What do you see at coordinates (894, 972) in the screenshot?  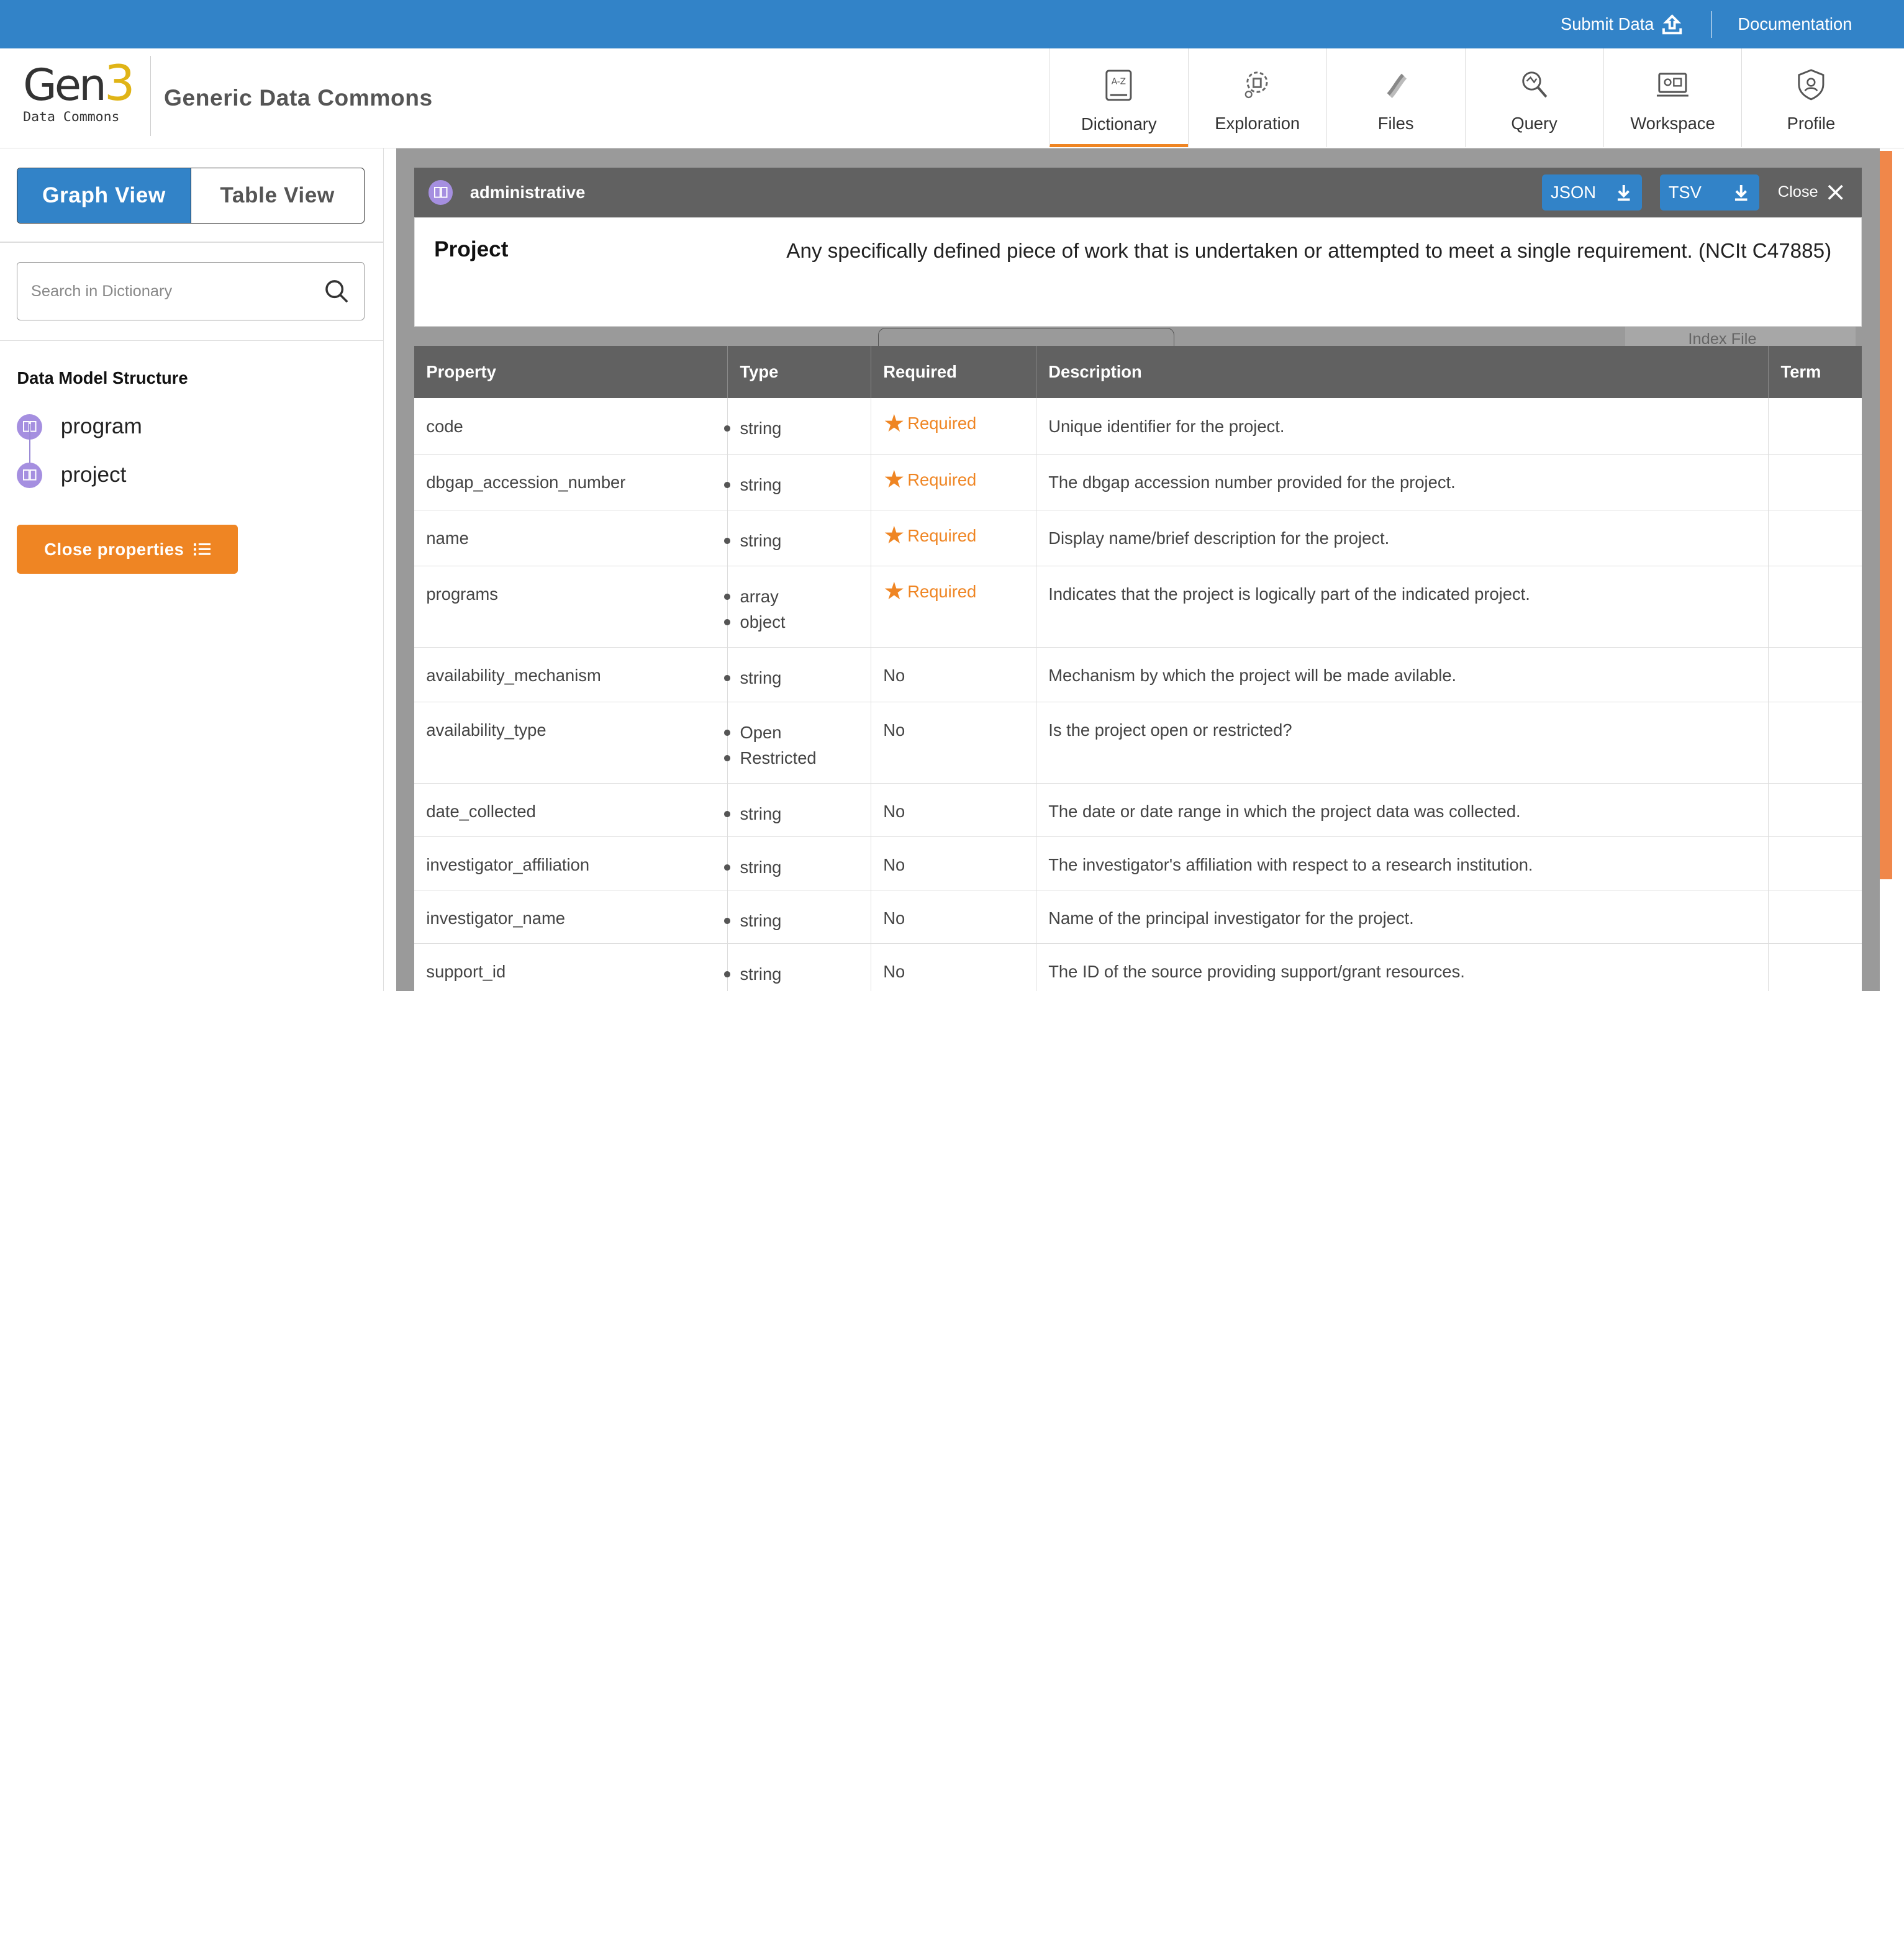 I see `required-label: No` at bounding box center [894, 972].